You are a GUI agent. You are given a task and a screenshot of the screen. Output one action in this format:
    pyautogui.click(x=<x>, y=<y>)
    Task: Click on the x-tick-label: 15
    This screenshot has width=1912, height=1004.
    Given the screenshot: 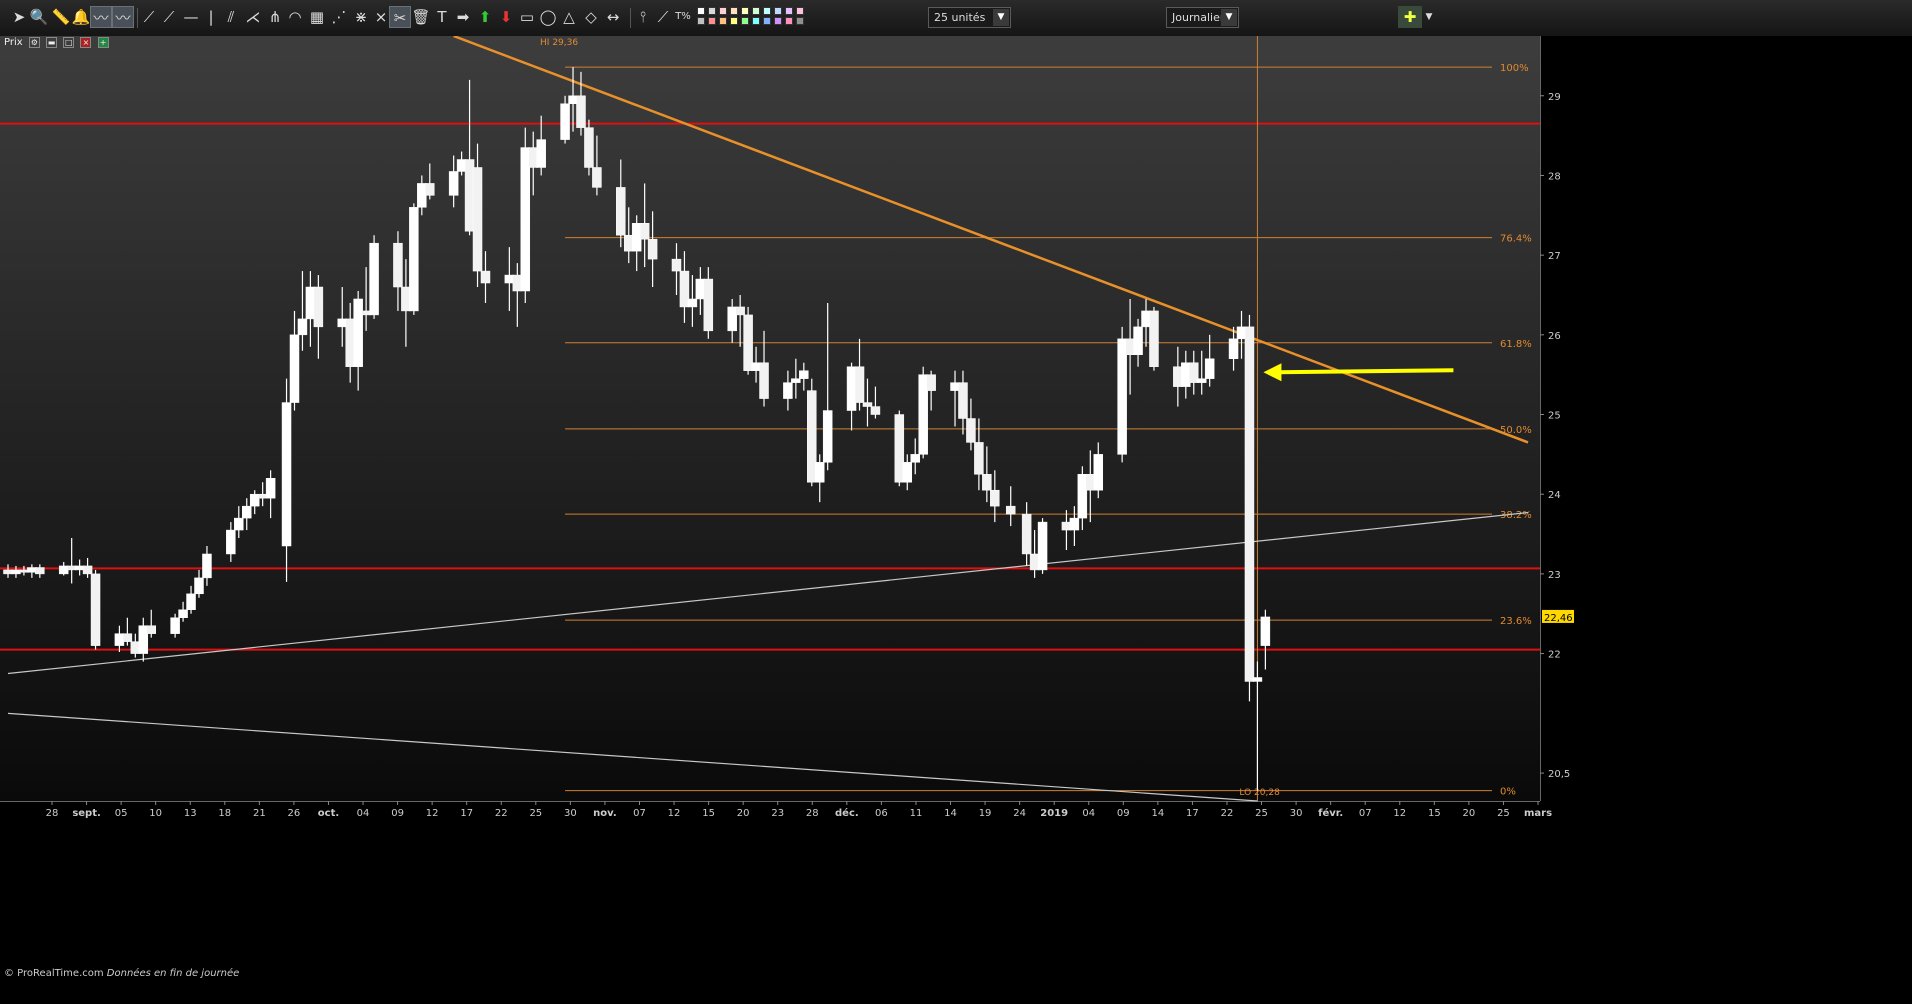 What is the action you would take?
    pyautogui.click(x=708, y=813)
    